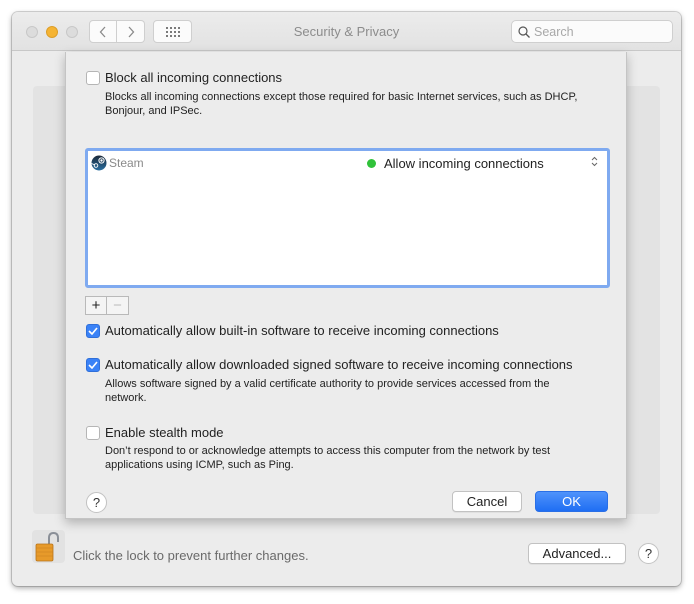  I want to click on app-name: Steam, so click(126, 163).